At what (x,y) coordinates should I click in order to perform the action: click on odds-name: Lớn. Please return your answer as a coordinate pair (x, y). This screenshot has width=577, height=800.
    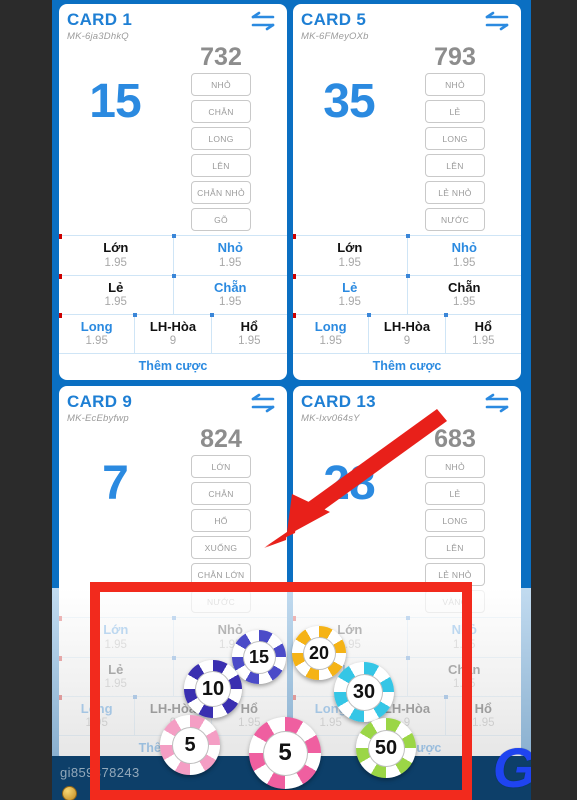
    Looking at the image, I should click on (350, 248).